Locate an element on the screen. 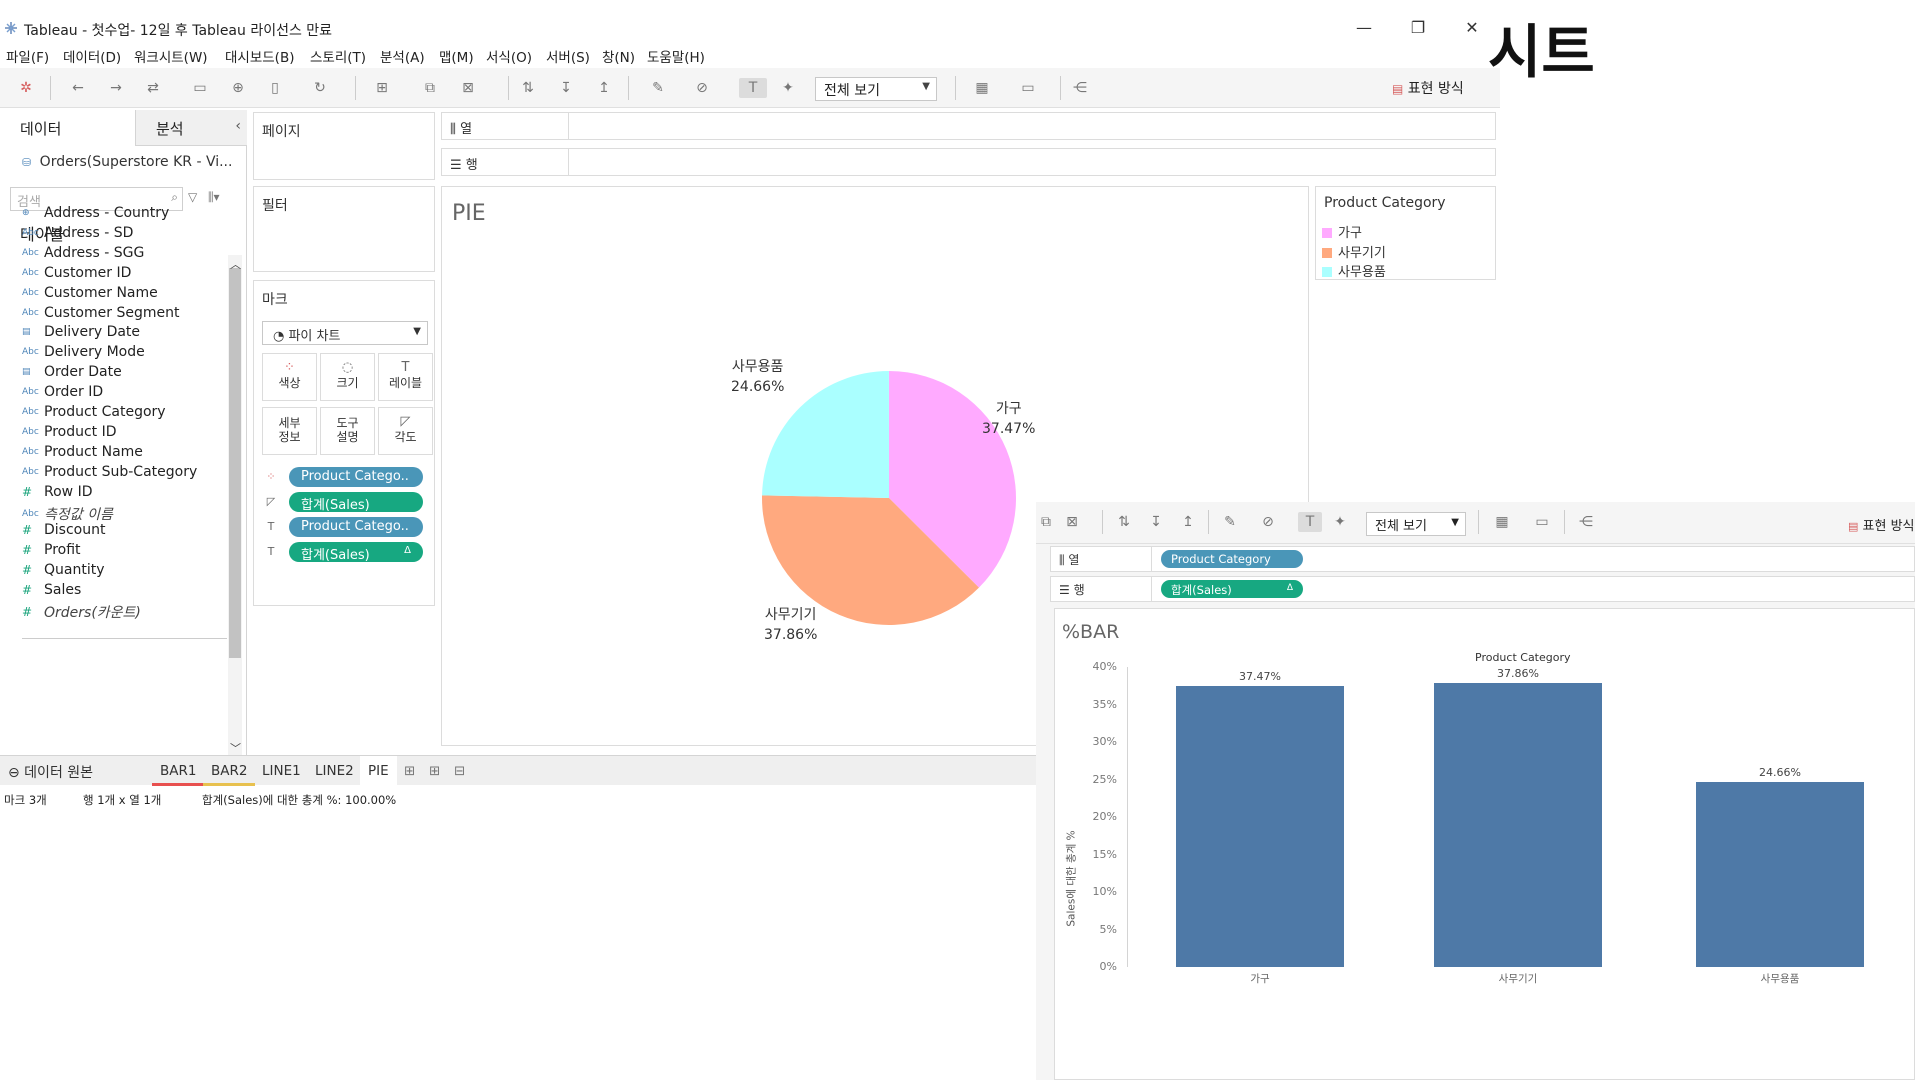  label-button: T 레이블 is located at coordinates (405, 377).